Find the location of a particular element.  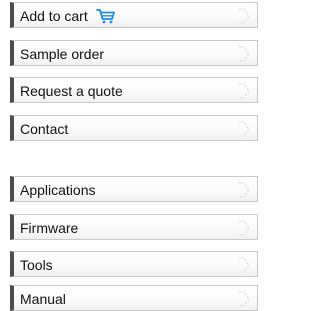

firmware-button: Firmware is located at coordinates (134, 227).